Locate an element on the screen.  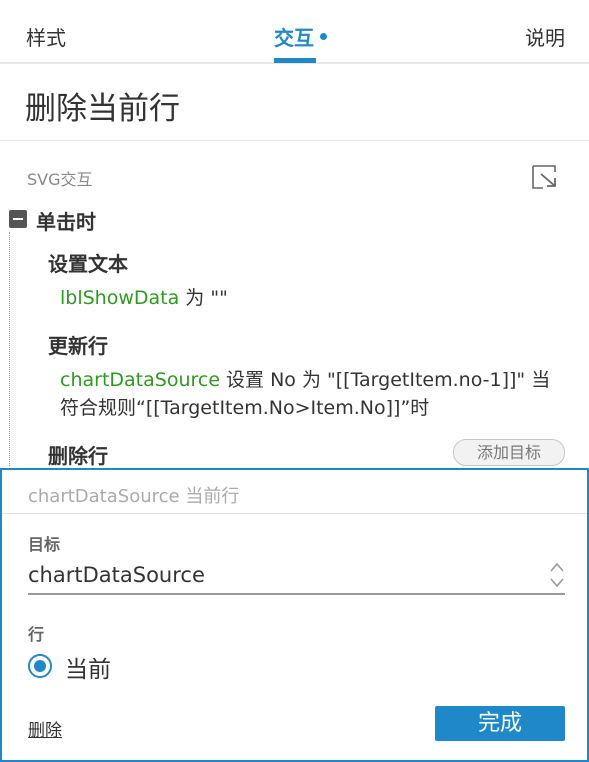
tab-interactions: 交互 is located at coordinates (294, 36).